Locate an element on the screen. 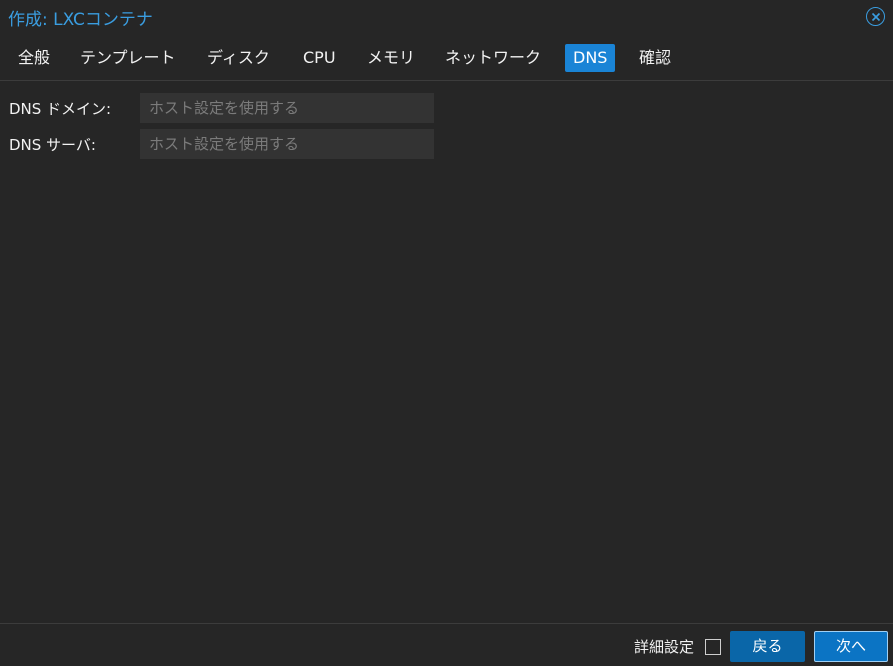 The height and width of the screenshot is (666, 893). tab-dns: DNS is located at coordinates (590, 58).